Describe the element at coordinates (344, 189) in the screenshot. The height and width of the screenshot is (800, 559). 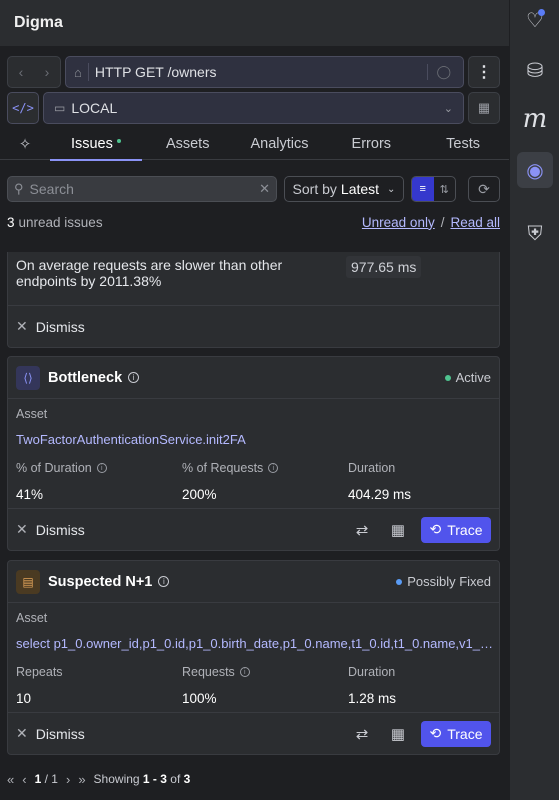
I see `sort-dropdown: Sort by Latest ⌄` at that location.